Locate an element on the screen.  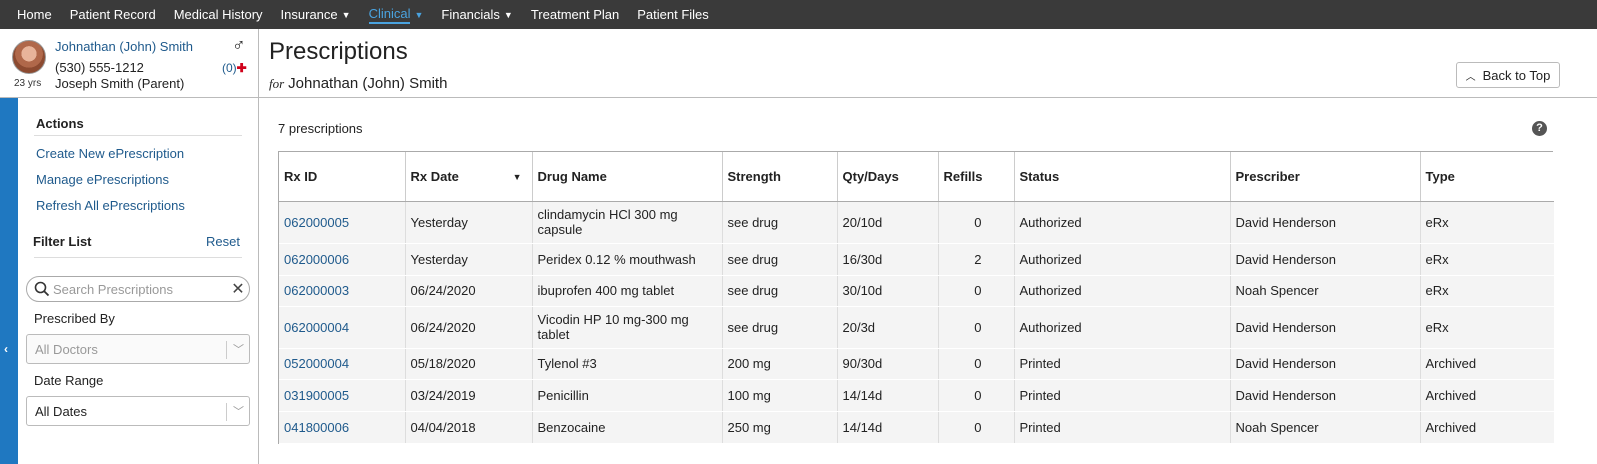
drug-name: ibuprofen 400 mg tablet is located at coordinates (627, 291).